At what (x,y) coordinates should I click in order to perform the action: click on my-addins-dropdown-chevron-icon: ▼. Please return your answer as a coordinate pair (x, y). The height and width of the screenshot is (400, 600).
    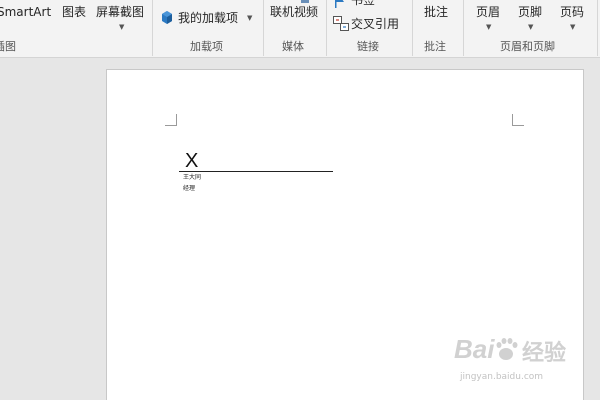
    Looking at the image, I should click on (249, 18).